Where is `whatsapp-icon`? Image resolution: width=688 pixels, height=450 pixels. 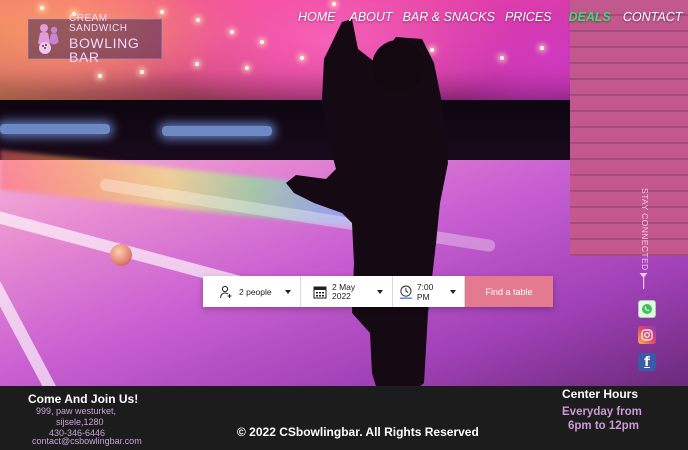 whatsapp-icon is located at coordinates (647, 309).